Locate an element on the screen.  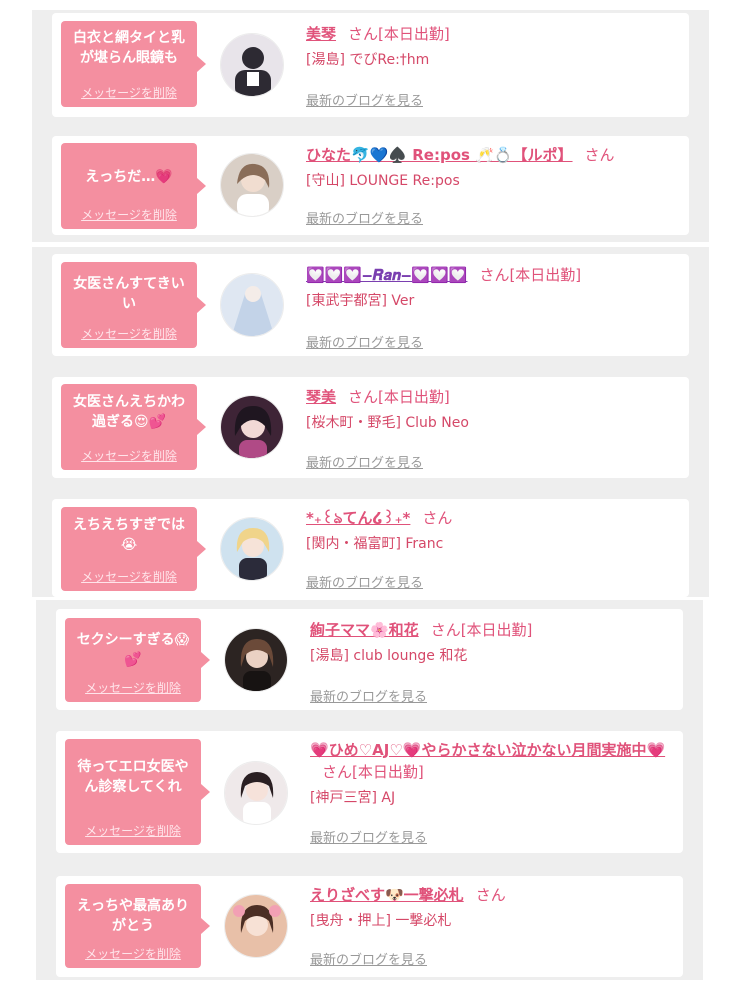
message-text: 白衣と網タイと乳が堪らん眼鏡も is located at coordinates (129, 48).